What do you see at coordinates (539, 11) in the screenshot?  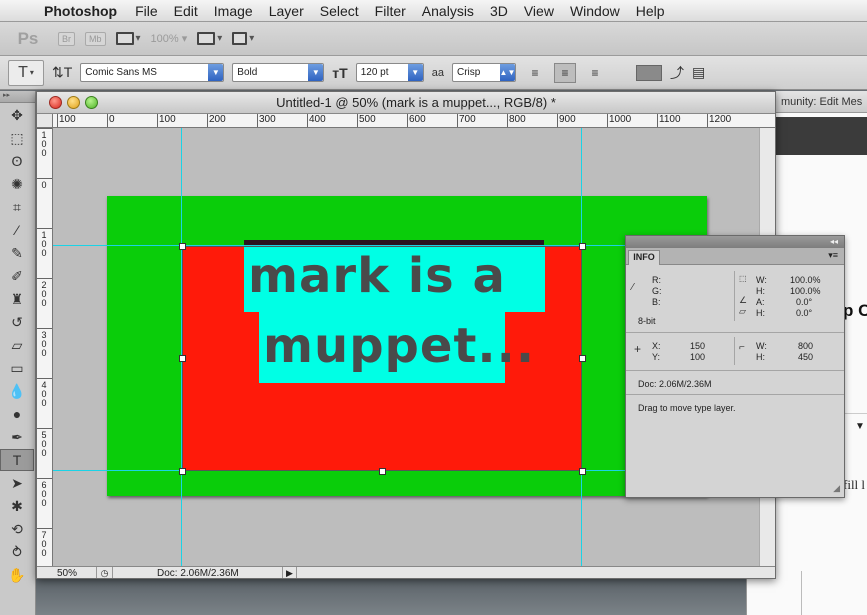 I see `menu-view: View` at bounding box center [539, 11].